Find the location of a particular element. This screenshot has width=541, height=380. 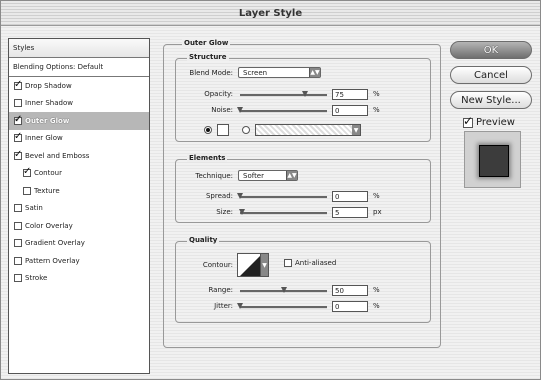

style-item-inner-shadow: Inner Shadow is located at coordinates (79, 104).